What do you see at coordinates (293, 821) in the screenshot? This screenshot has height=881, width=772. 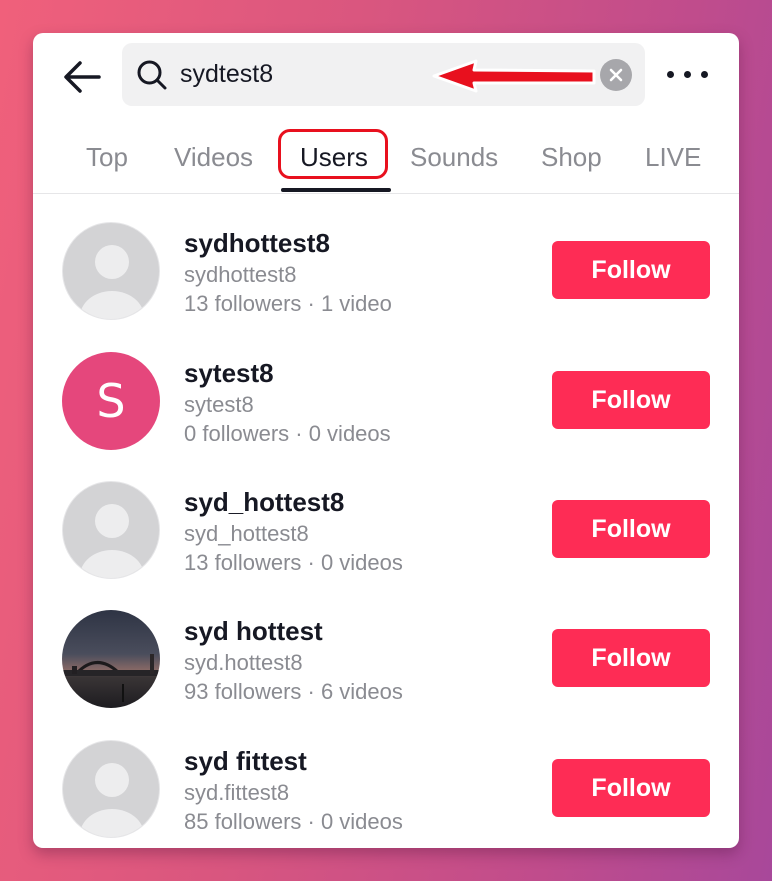 I see `user-stats: 85 followers · 0 videos` at bounding box center [293, 821].